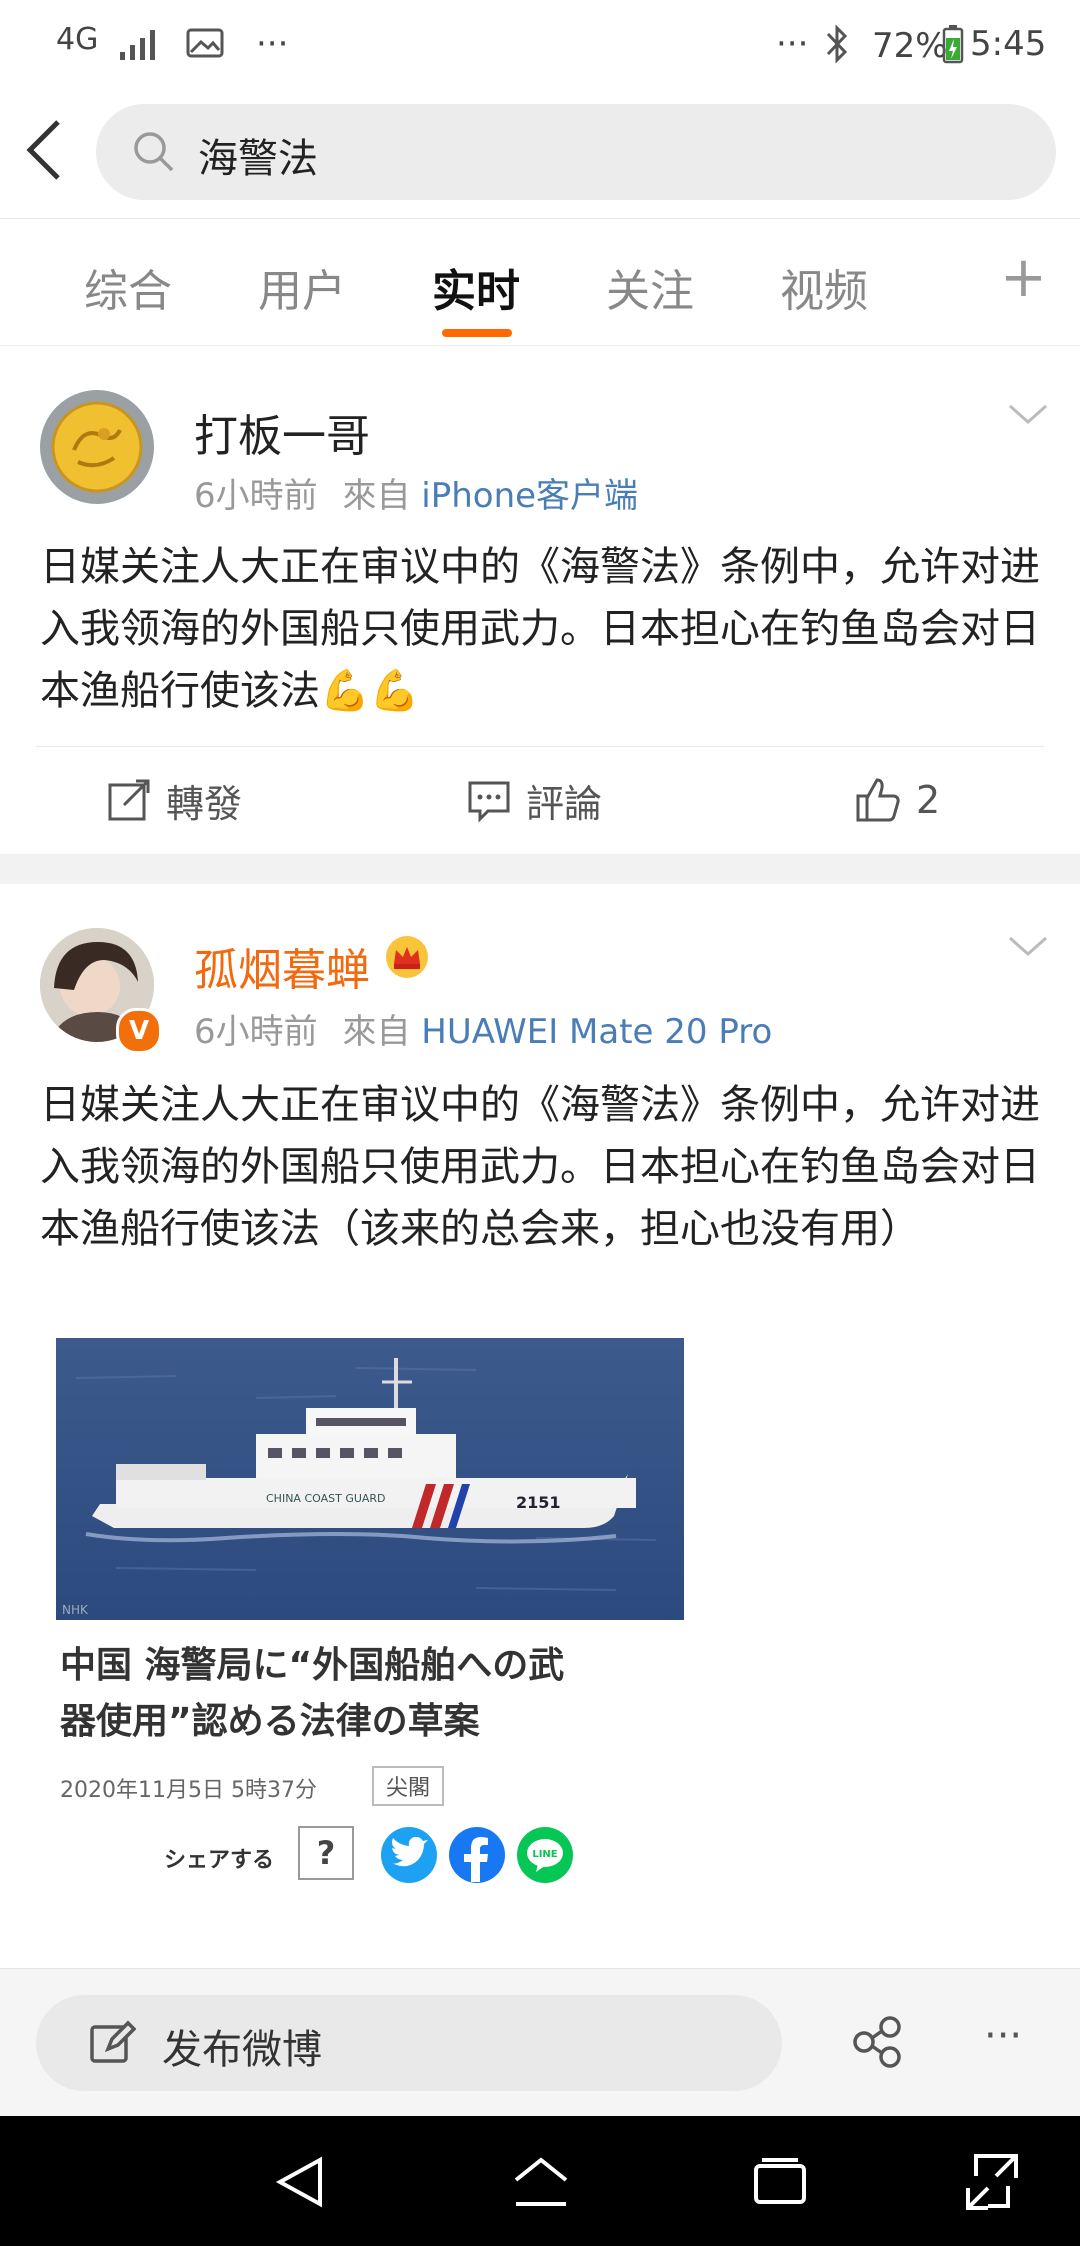  What do you see at coordinates (538, 1502) in the screenshot?
I see `ship-number: 2151` at bounding box center [538, 1502].